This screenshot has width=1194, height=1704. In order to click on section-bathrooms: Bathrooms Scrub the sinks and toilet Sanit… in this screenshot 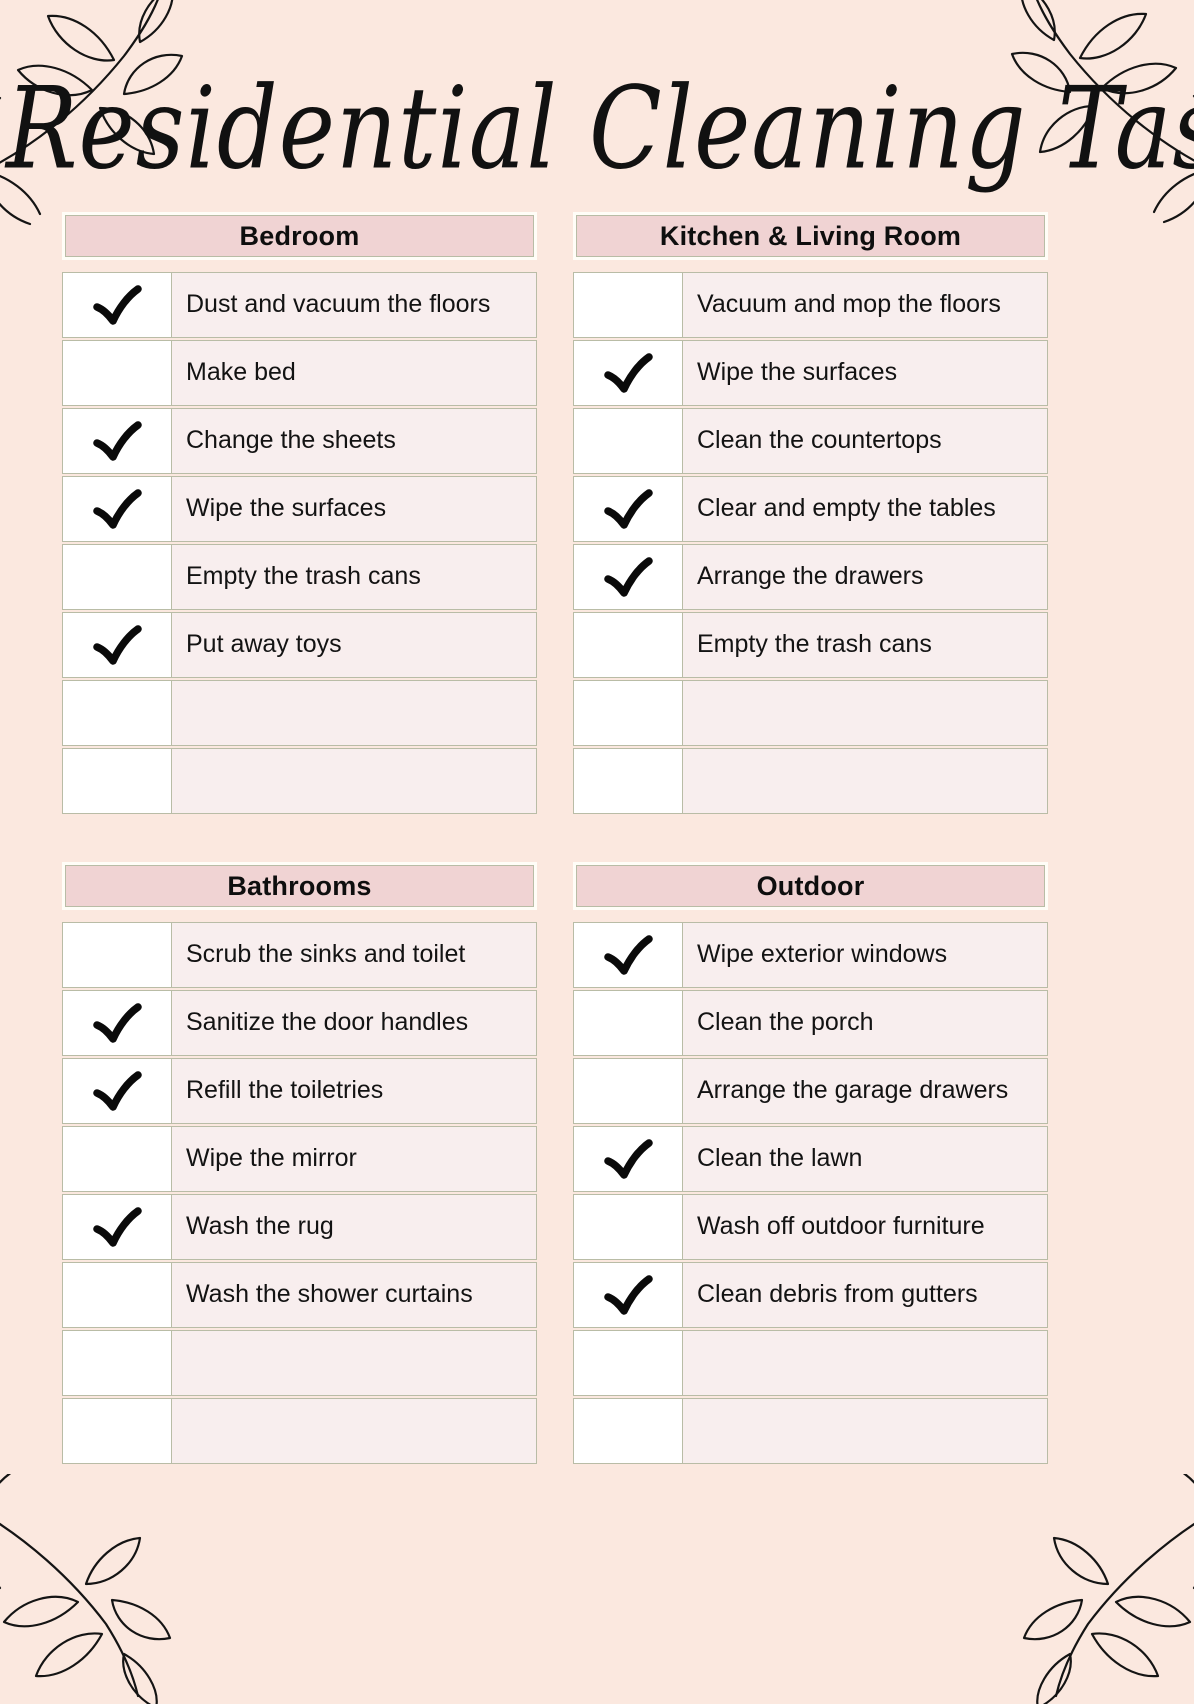, I will do `click(299, 1164)`.